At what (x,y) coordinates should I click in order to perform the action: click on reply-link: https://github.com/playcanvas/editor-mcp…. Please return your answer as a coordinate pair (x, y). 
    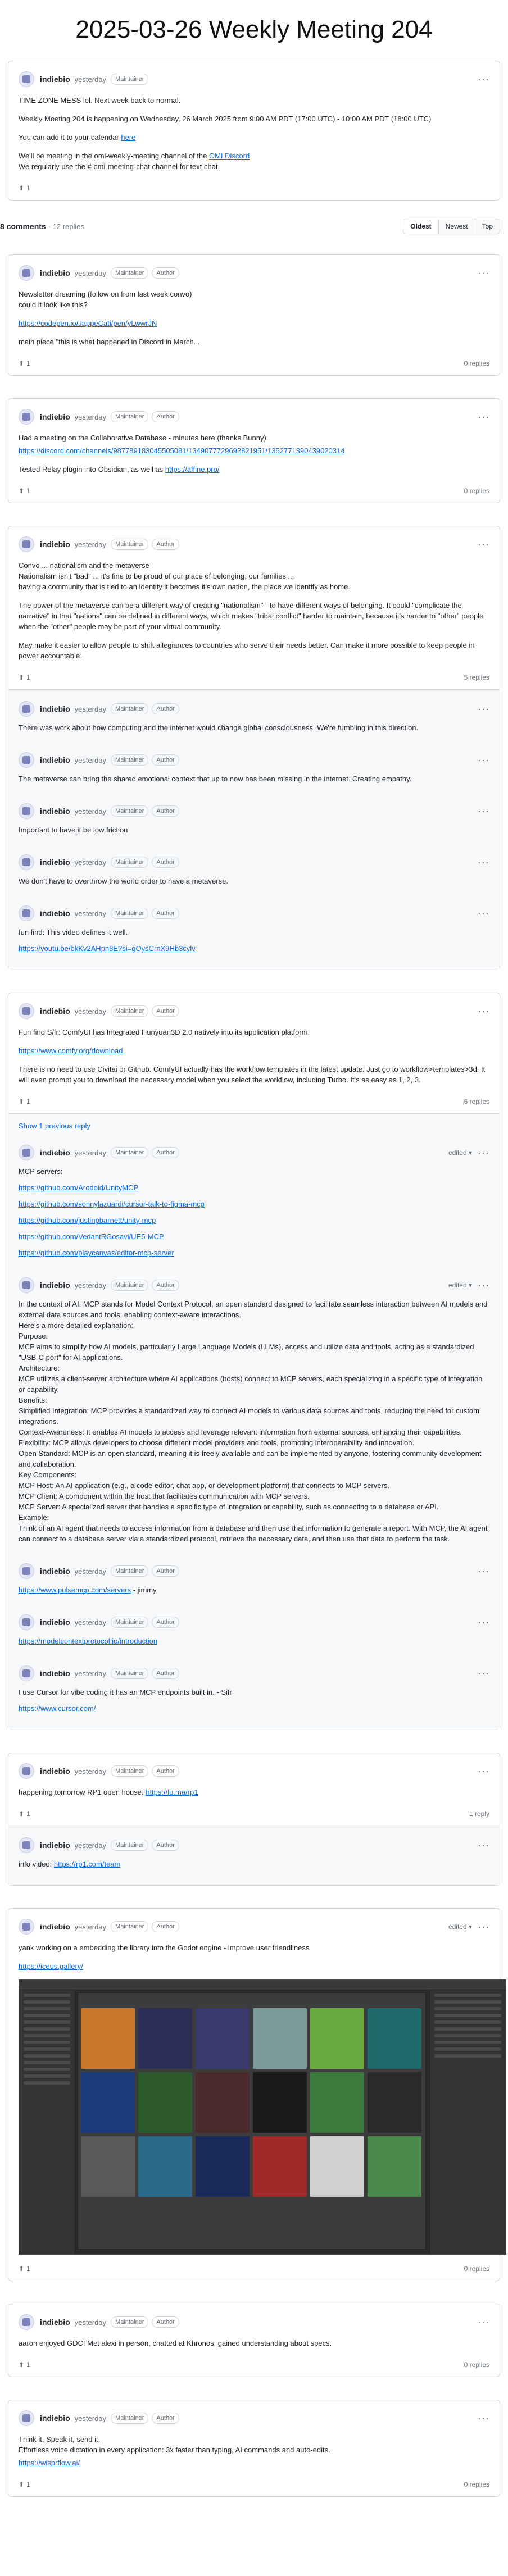
    Looking at the image, I should click on (96, 1253).